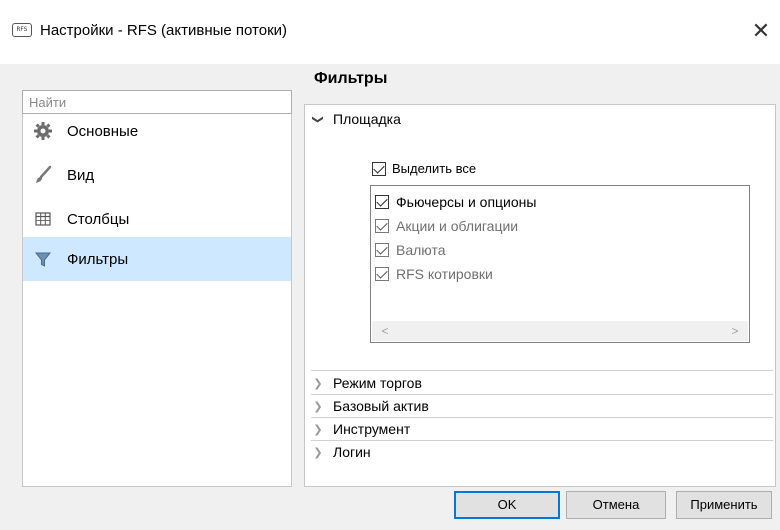  What do you see at coordinates (157, 259) in the screenshot?
I see `nav-item-filters: Фильтры` at bounding box center [157, 259].